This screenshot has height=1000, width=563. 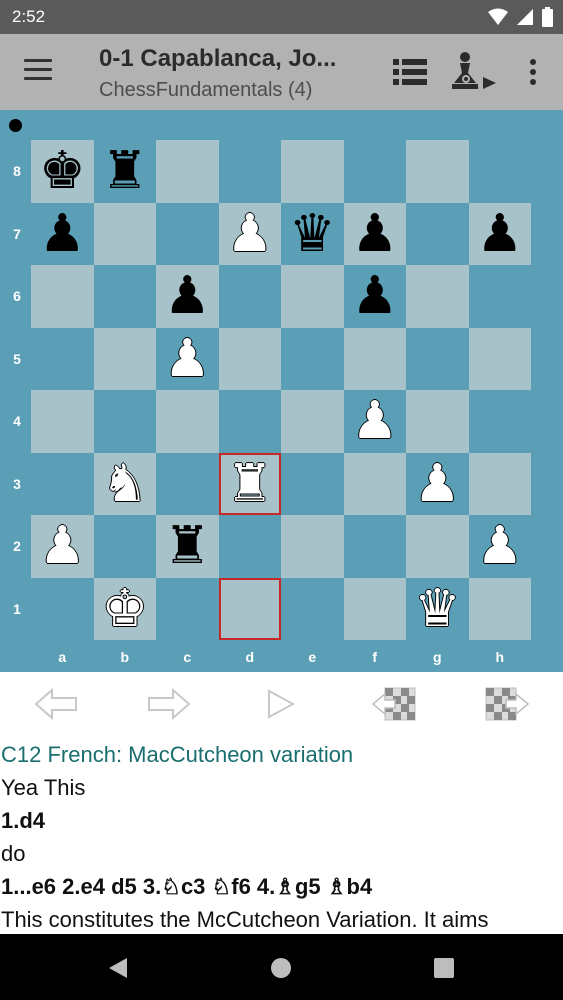 What do you see at coordinates (124, 546) in the screenshot?
I see `square-b2` at bounding box center [124, 546].